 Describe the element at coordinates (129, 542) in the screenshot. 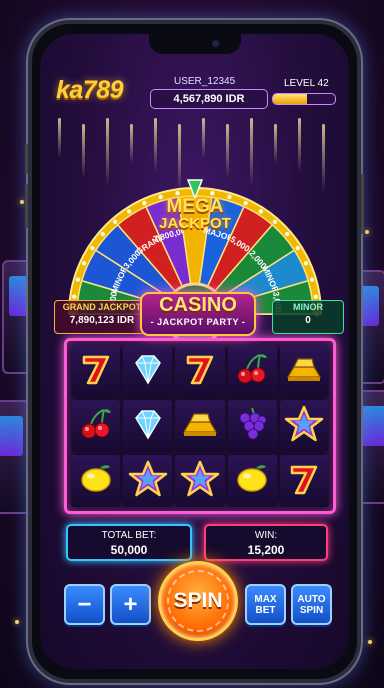

I see `total-bet-box: TOTAL BET: 50,000` at that location.